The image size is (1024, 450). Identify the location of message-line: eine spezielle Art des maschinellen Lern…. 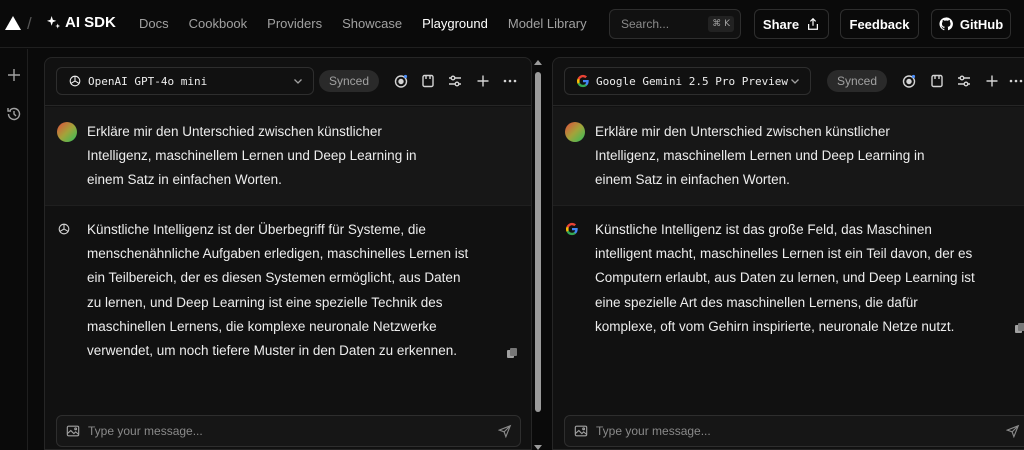
(756, 302).